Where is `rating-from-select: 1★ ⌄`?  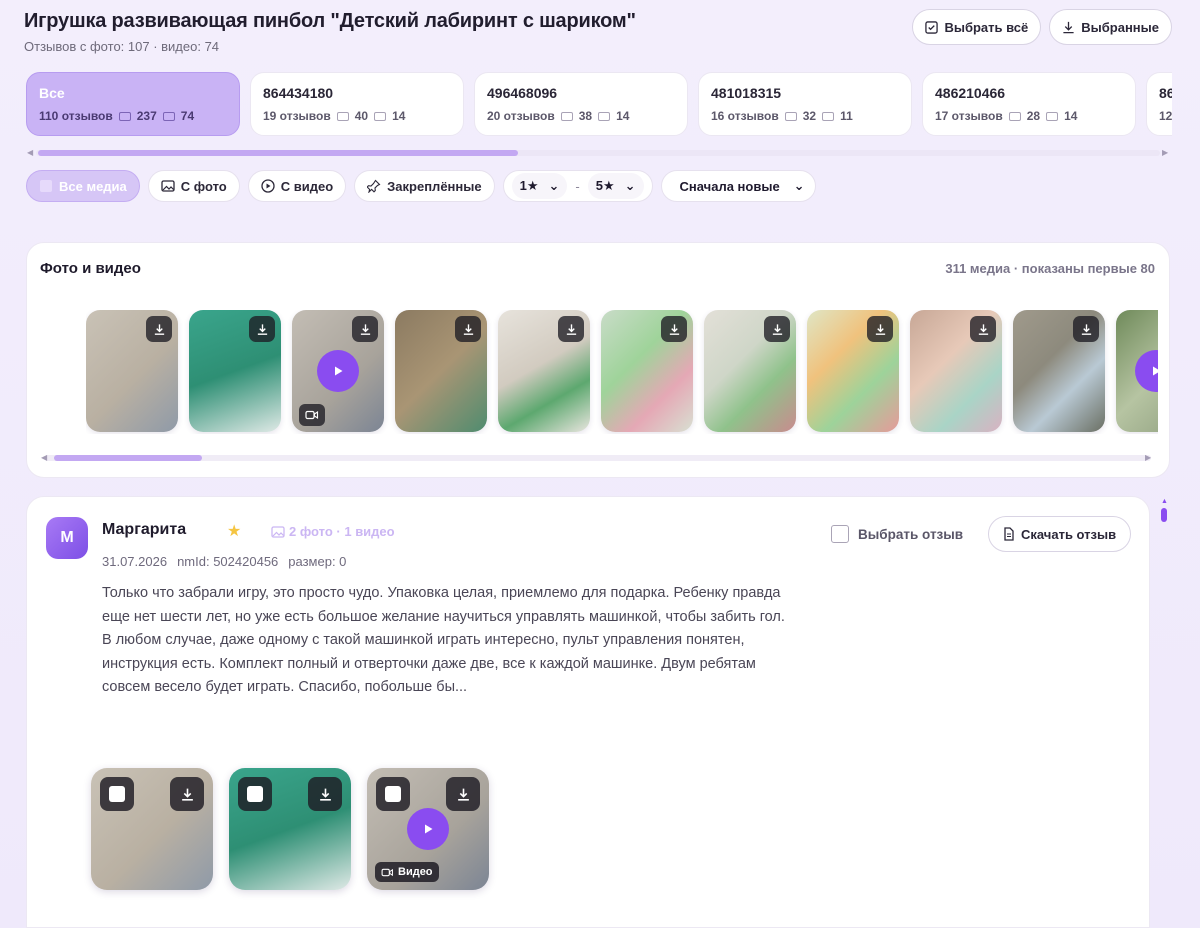
rating-from-select: 1★ ⌄ is located at coordinates (539, 186).